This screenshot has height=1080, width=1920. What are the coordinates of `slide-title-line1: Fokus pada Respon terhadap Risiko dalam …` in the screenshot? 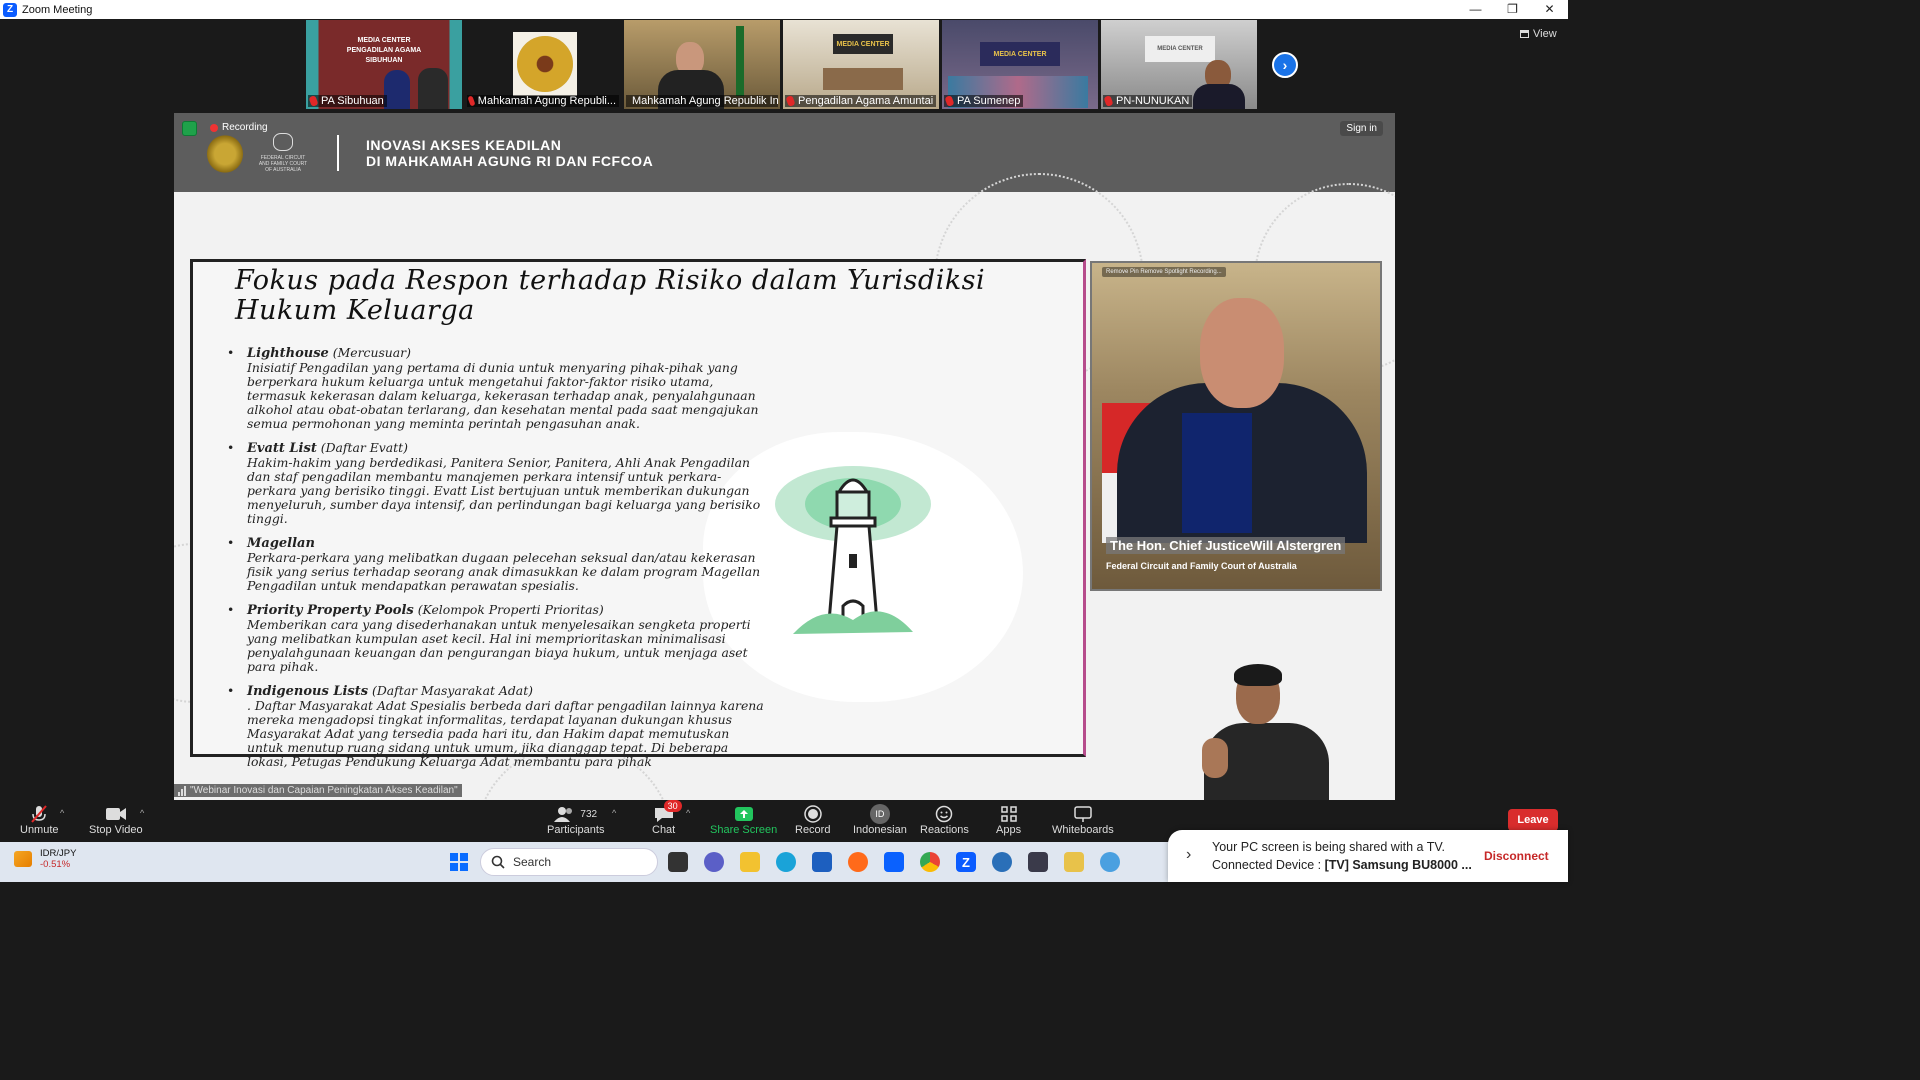 It's located at (610, 280).